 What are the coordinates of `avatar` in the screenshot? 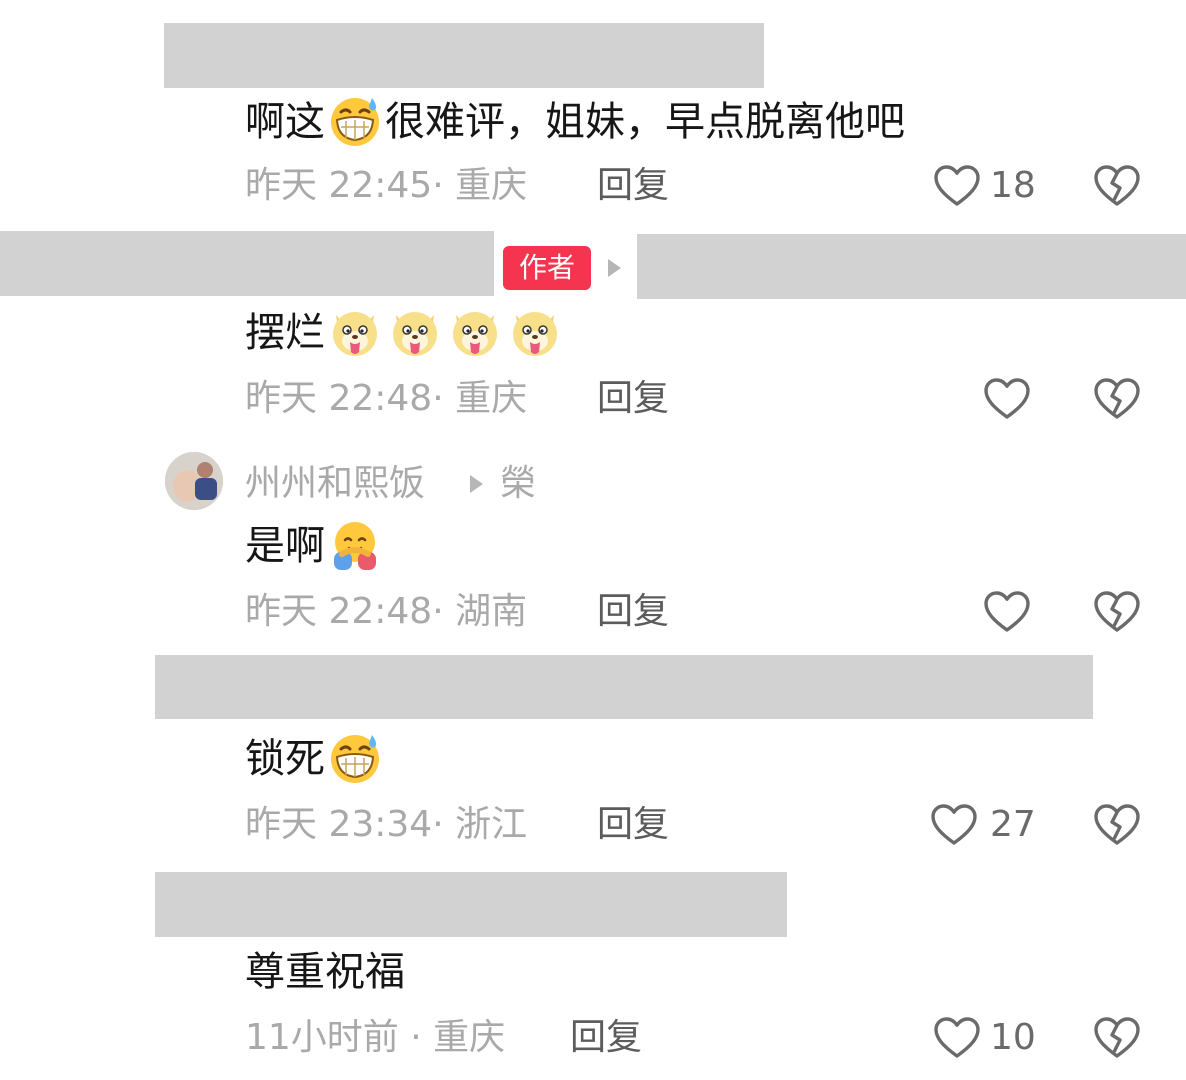 It's located at (194, 481).